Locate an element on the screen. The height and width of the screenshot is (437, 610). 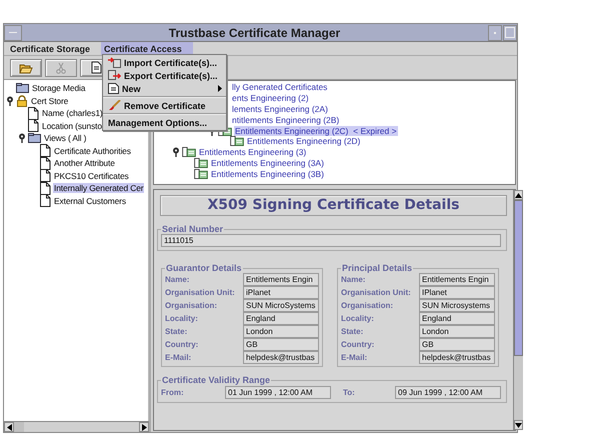
text-field: SUN MicroSystems is located at coordinates (281, 305).